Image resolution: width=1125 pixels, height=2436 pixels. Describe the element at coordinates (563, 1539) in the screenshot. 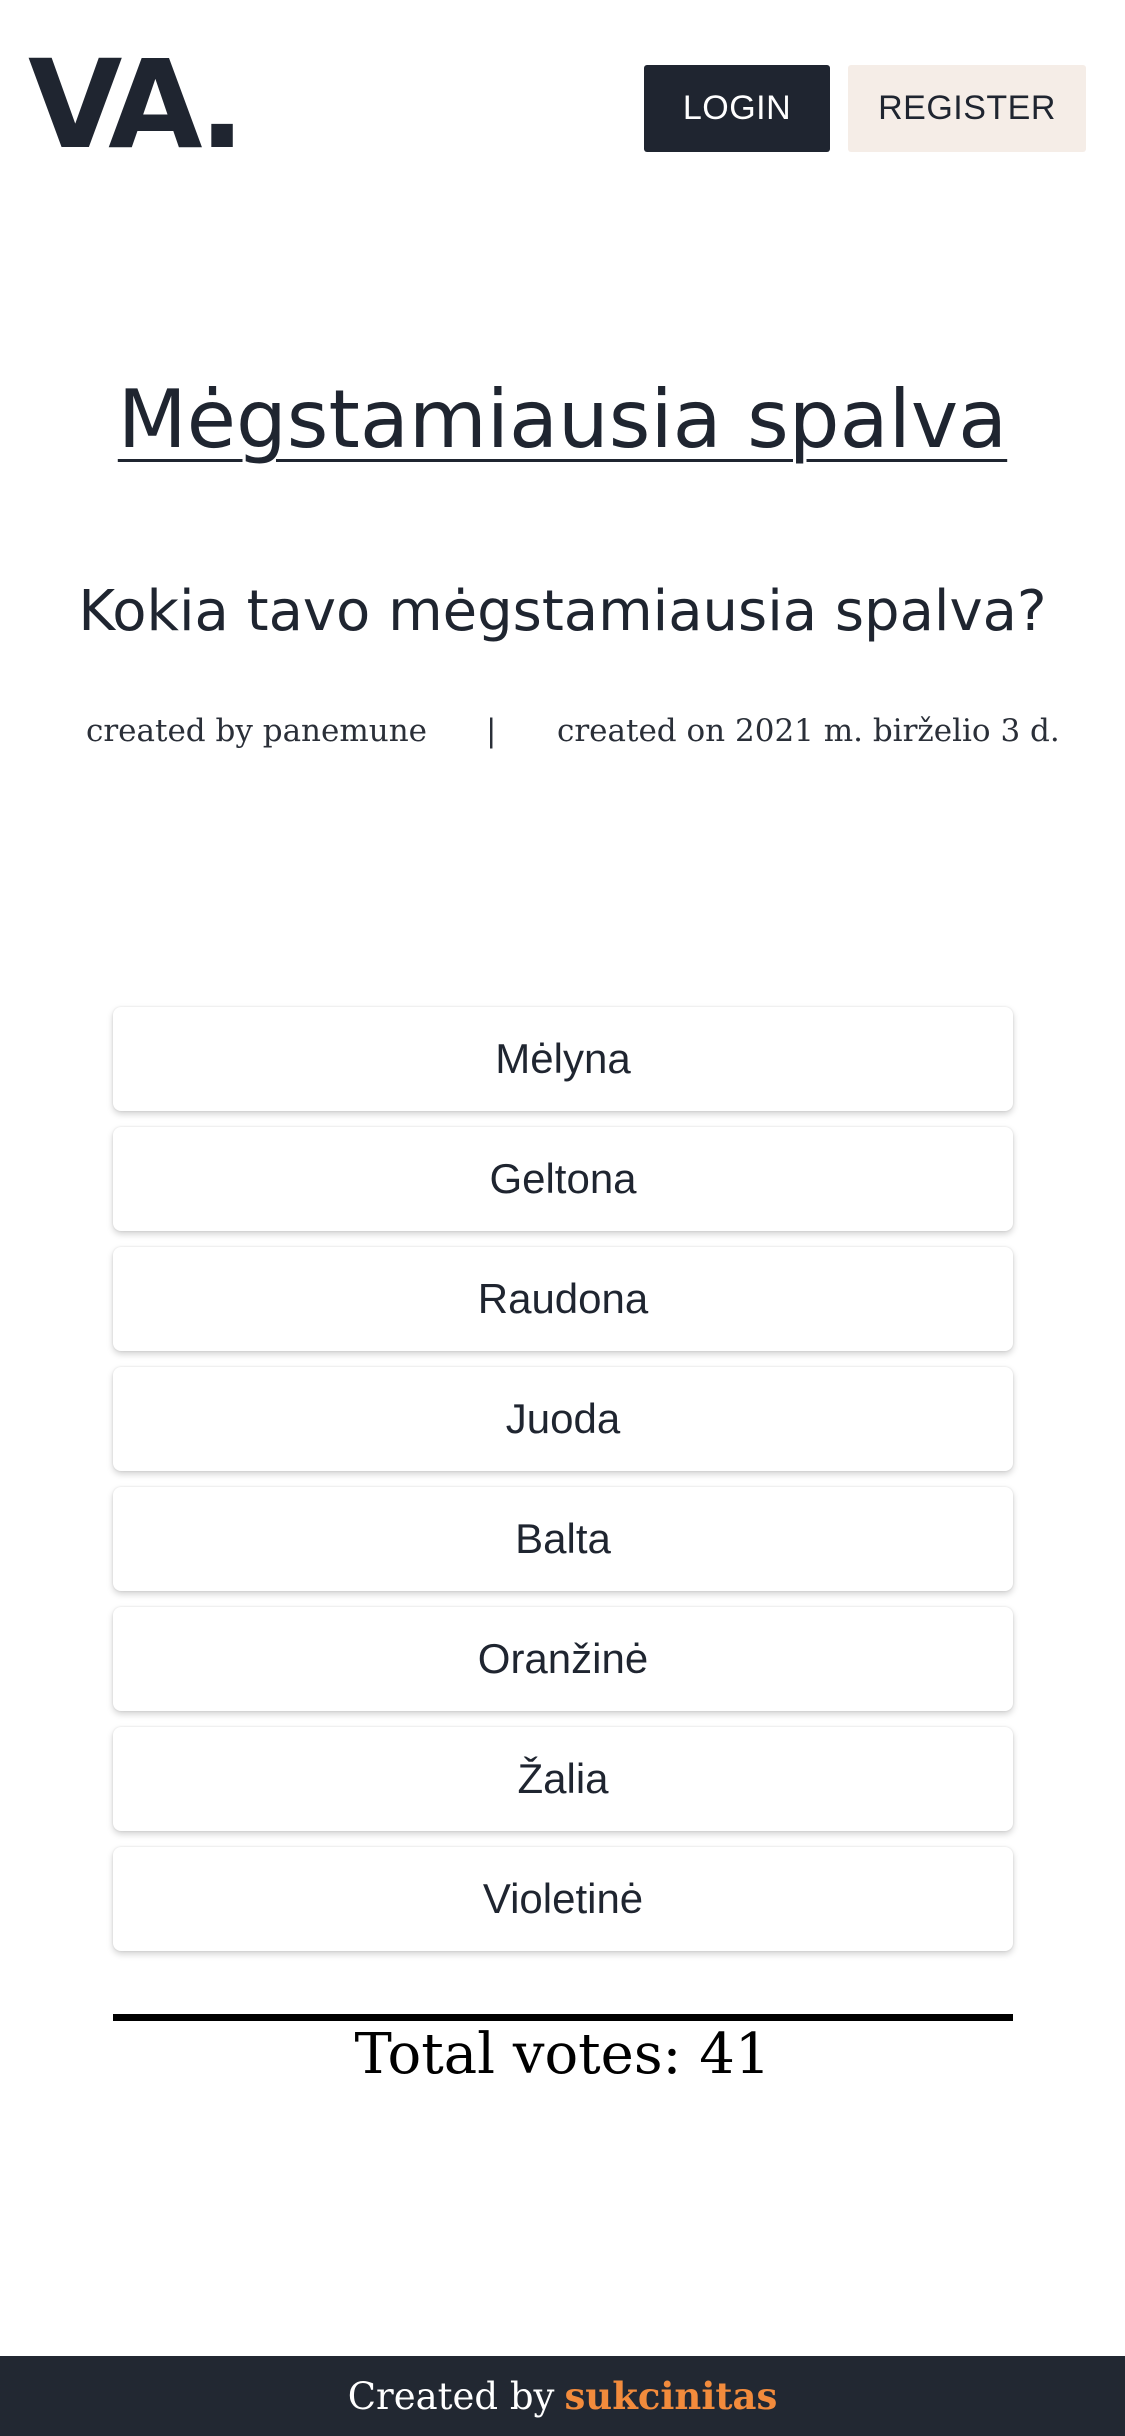

I see `poll-option-button: Balta` at that location.